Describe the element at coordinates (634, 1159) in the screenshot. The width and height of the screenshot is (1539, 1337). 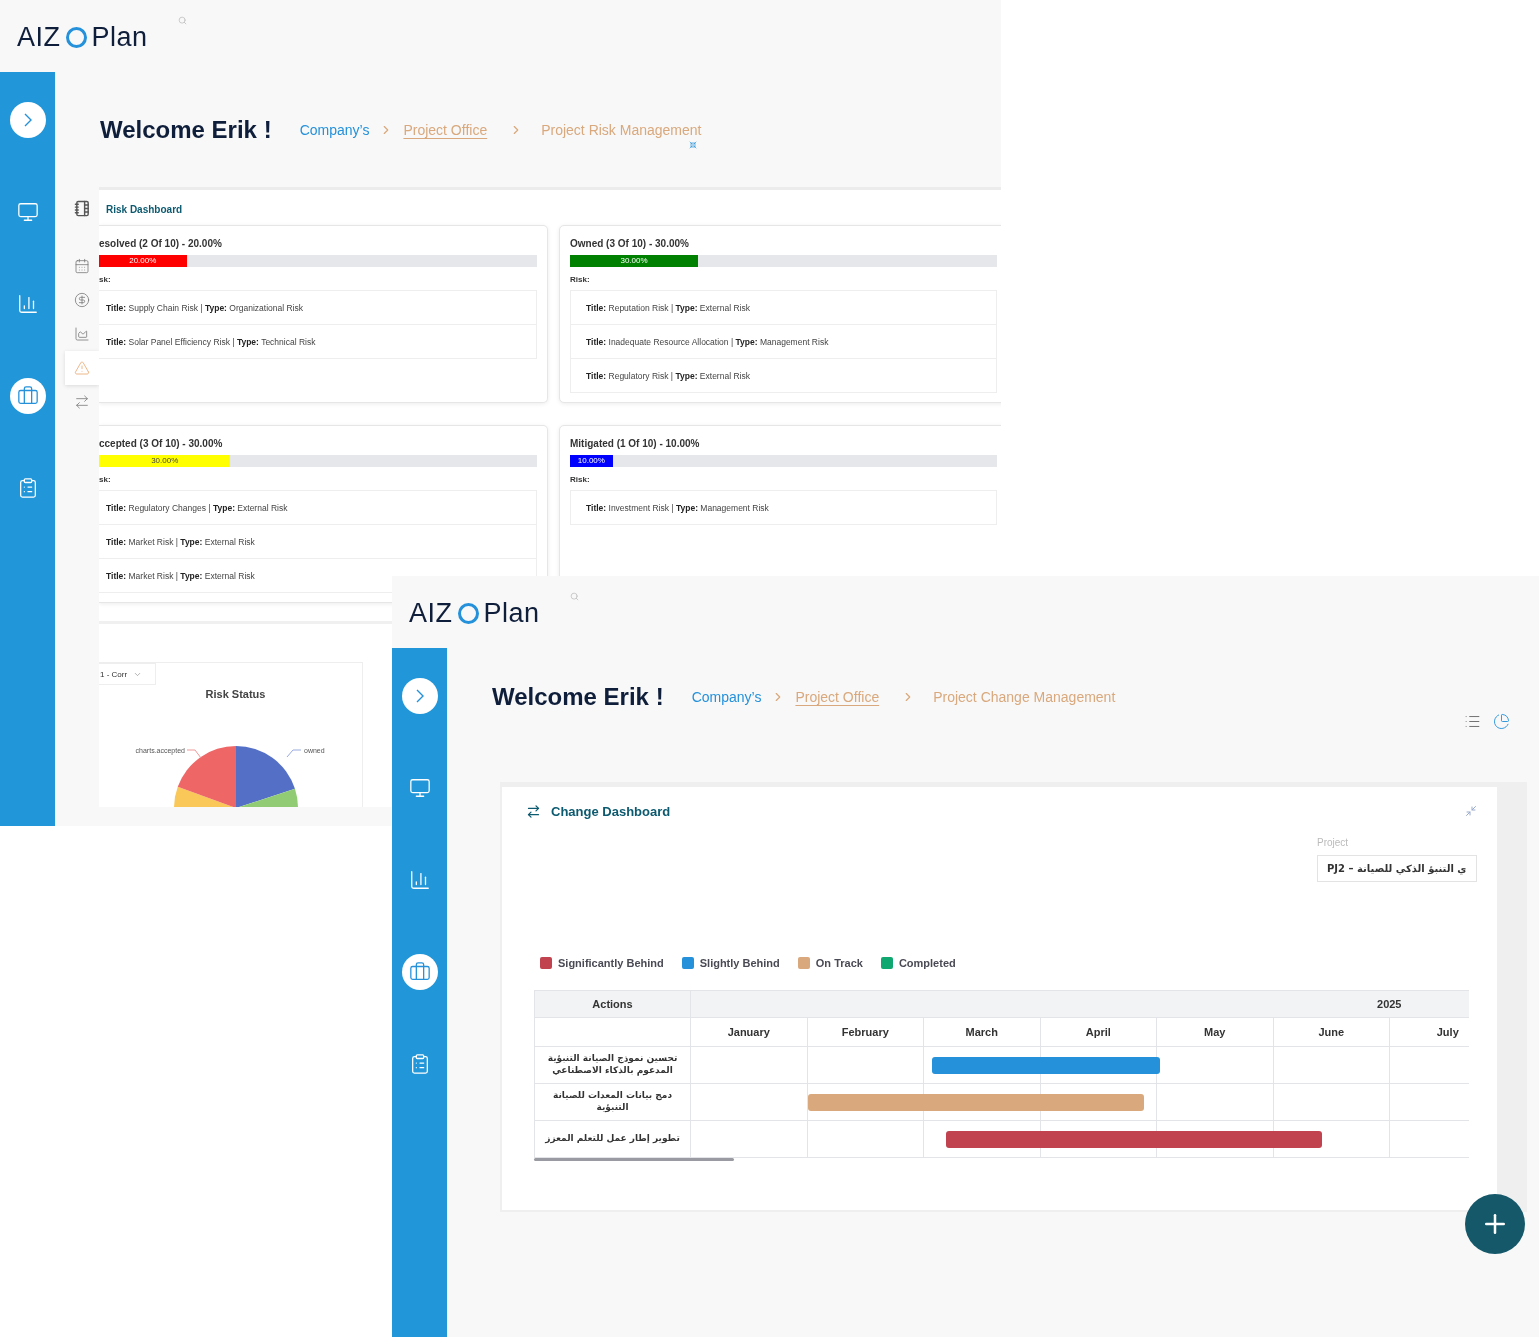
I see `scrollbar` at that location.